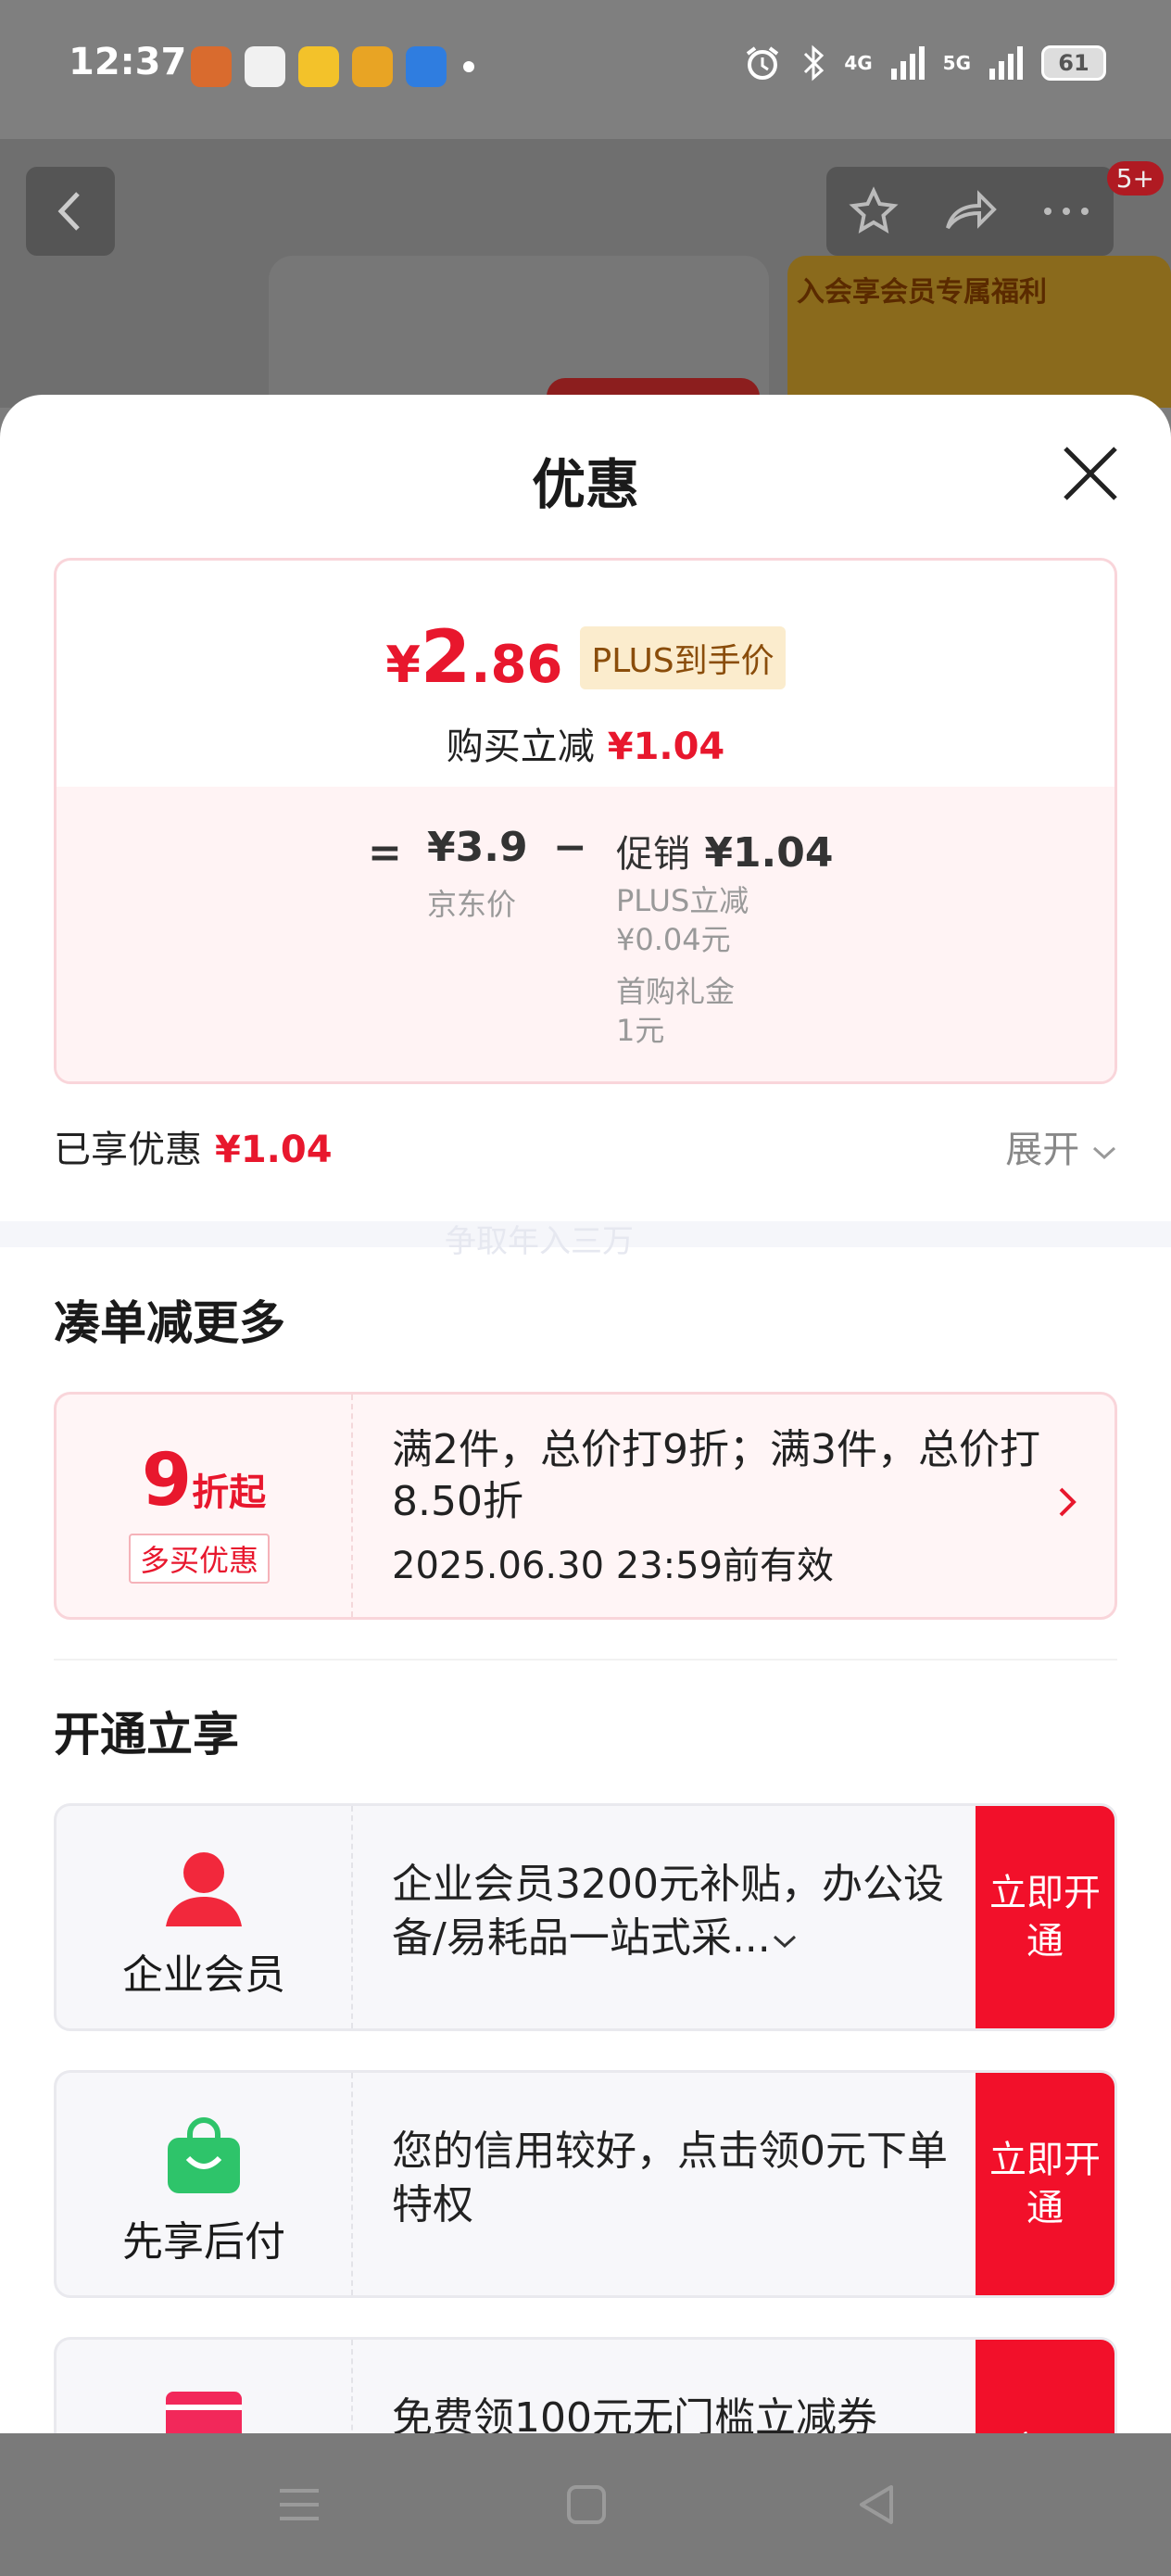 Image resolution: width=1171 pixels, height=2576 pixels. What do you see at coordinates (167, 1481) in the screenshot?
I see `discount-number: 9` at bounding box center [167, 1481].